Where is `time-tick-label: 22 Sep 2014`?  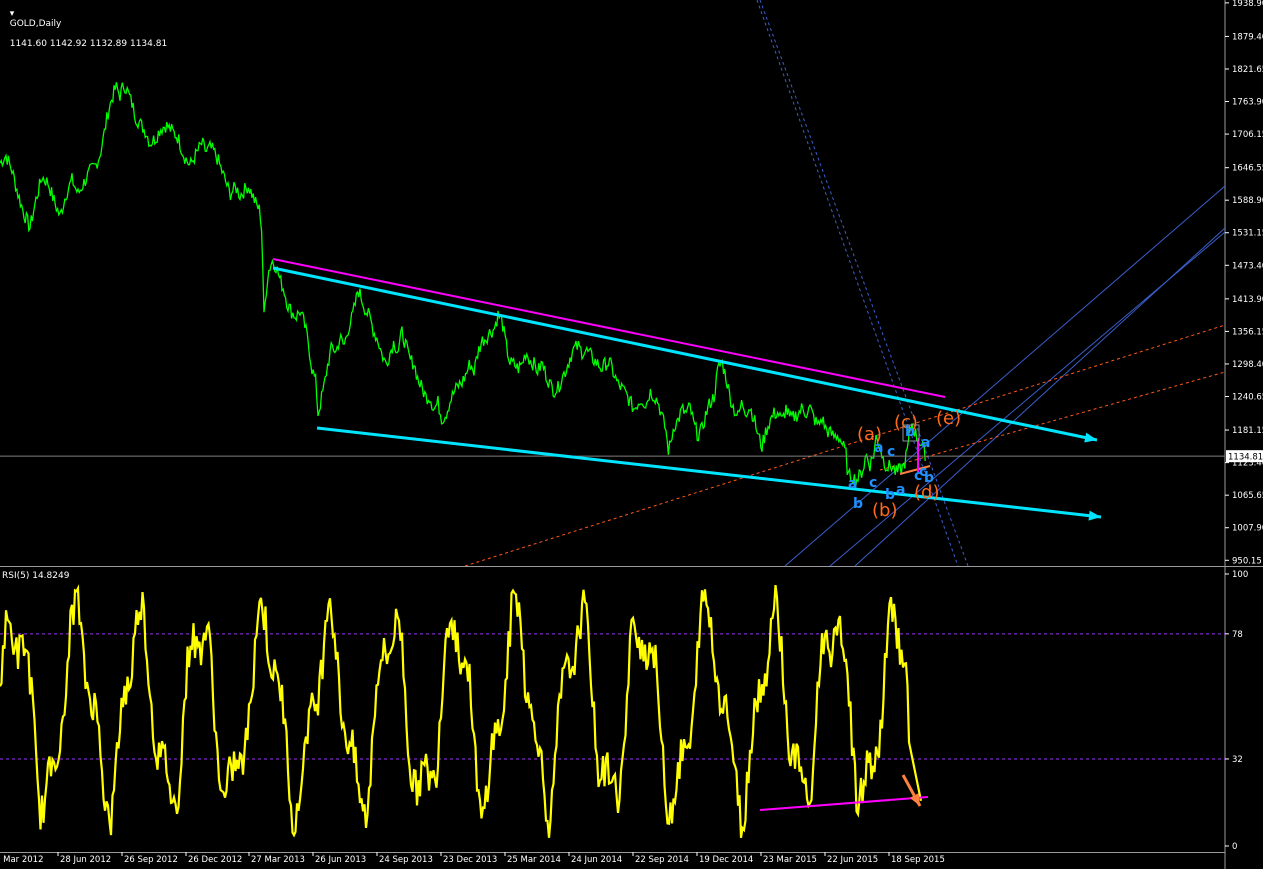
time-tick-label: 22 Sep 2014 is located at coordinates (662, 860).